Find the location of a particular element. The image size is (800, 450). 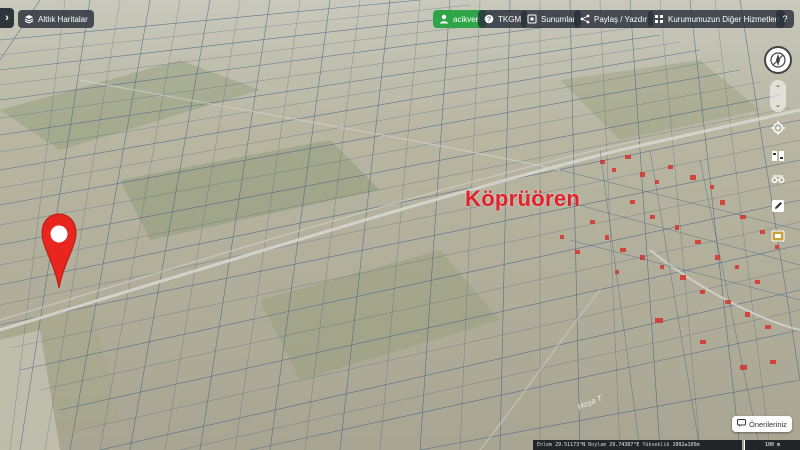

place-name-label: Köprüören is located at coordinates (523, 198).